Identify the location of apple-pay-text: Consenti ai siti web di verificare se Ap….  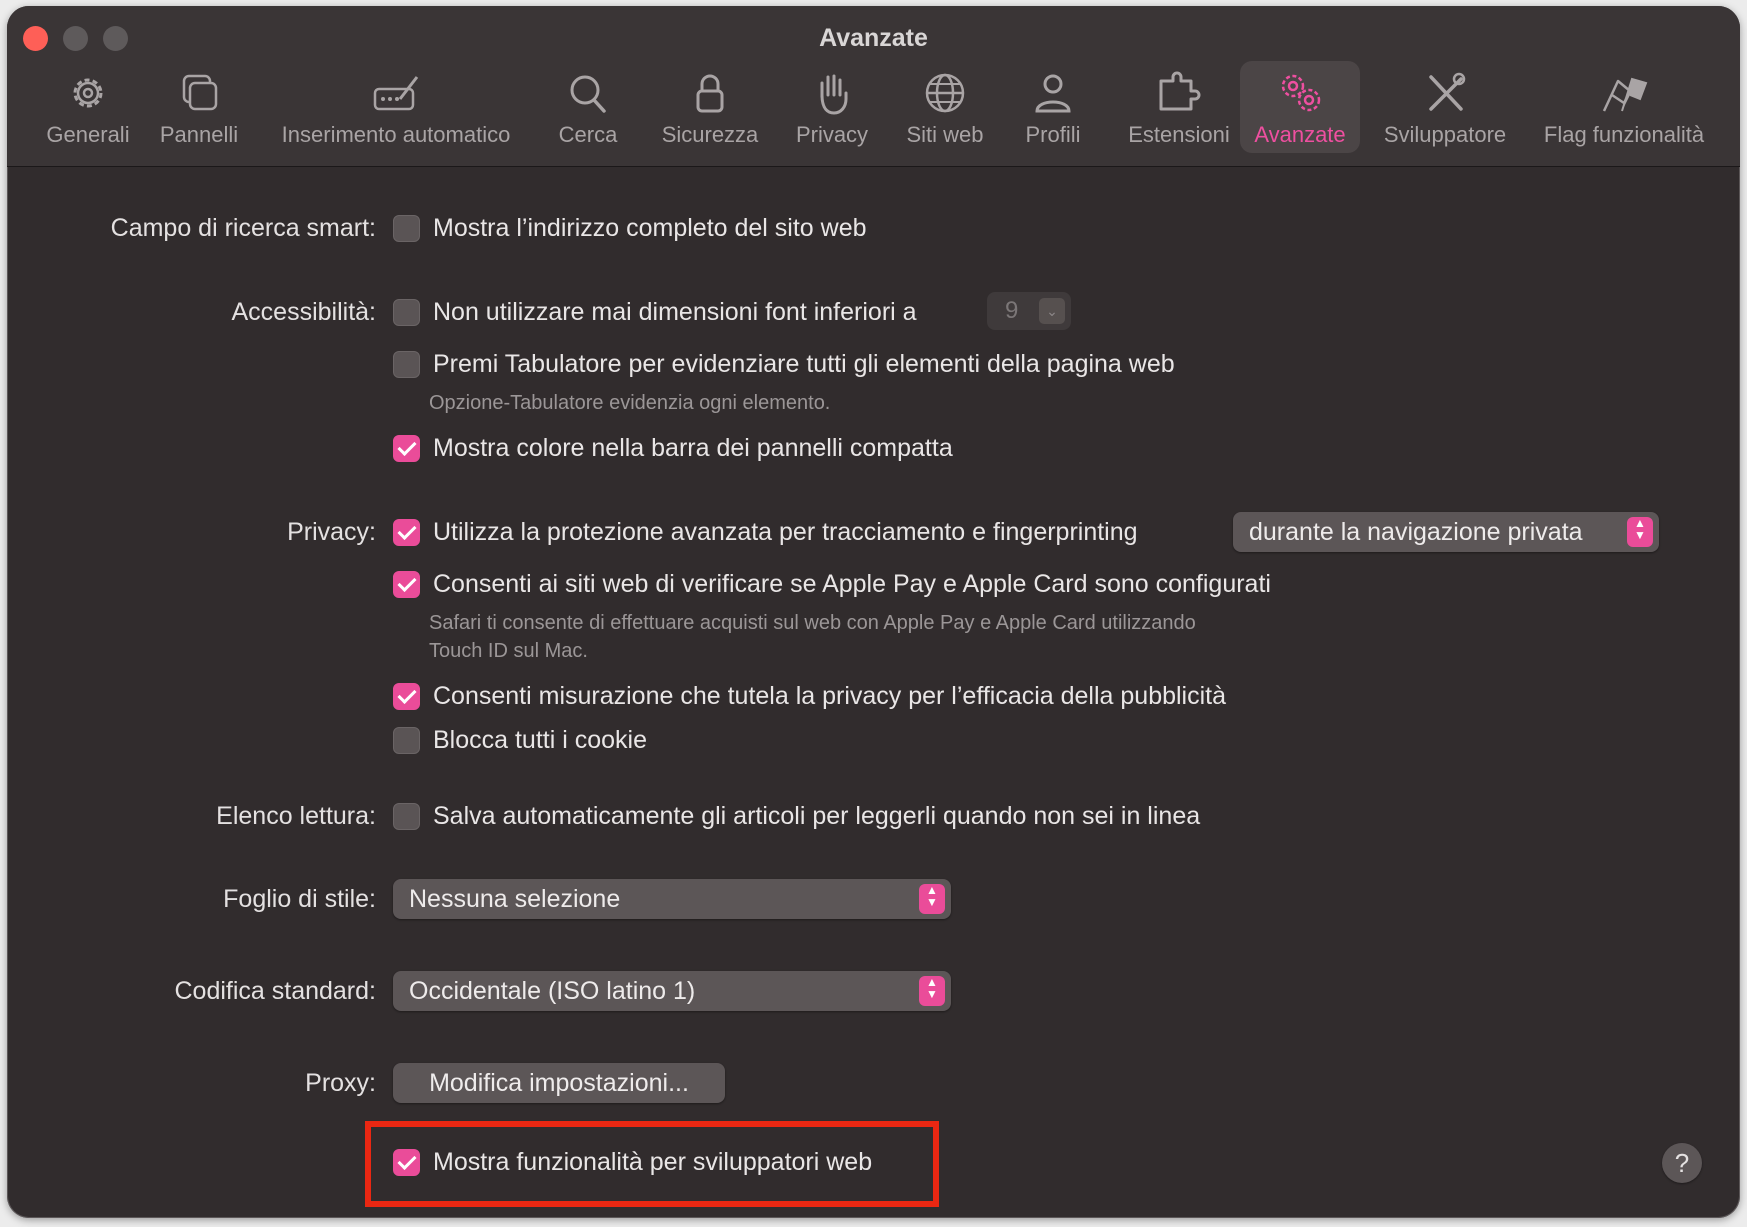
(852, 584).